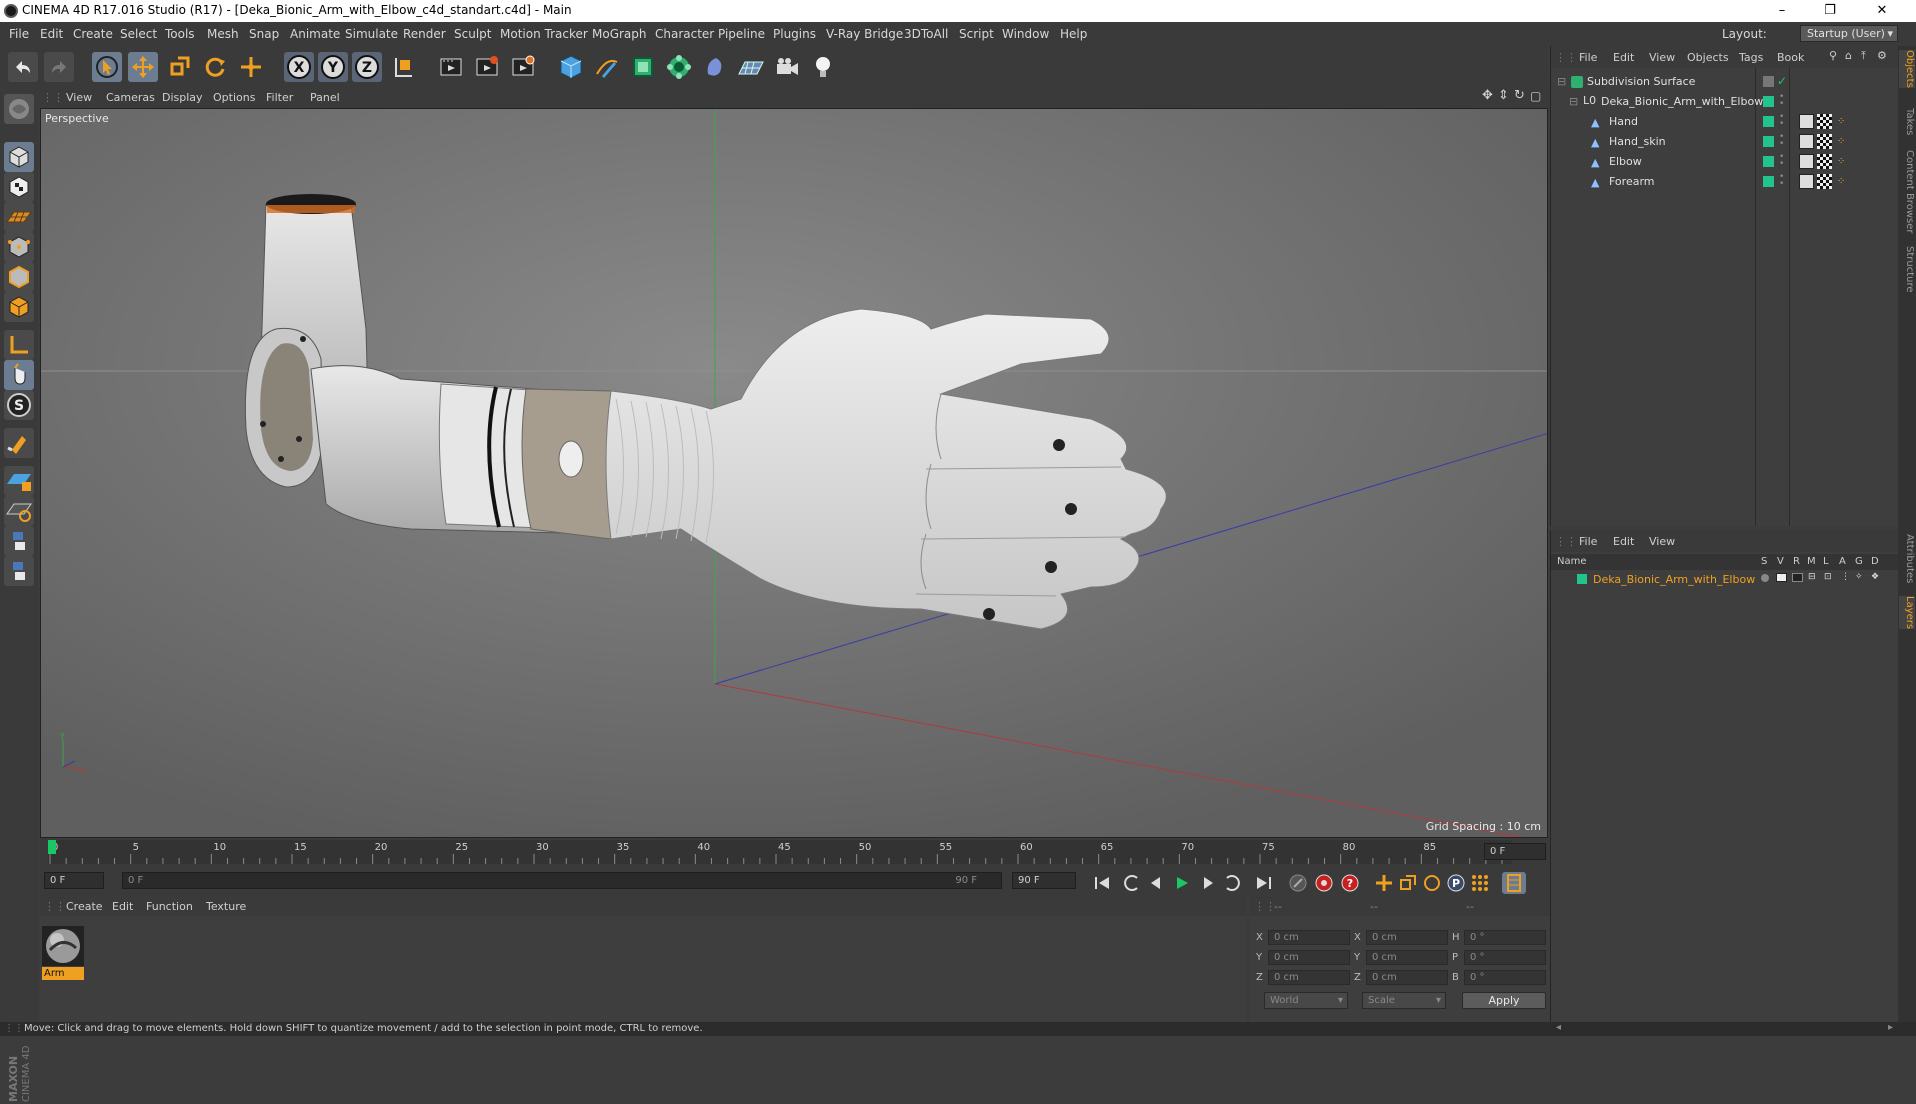 The height and width of the screenshot is (1104, 1916). What do you see at coordinates (1859, 577) in the screenshot?
I see `layer-generators-icon: ✧` at bounding box center [1859, 577].